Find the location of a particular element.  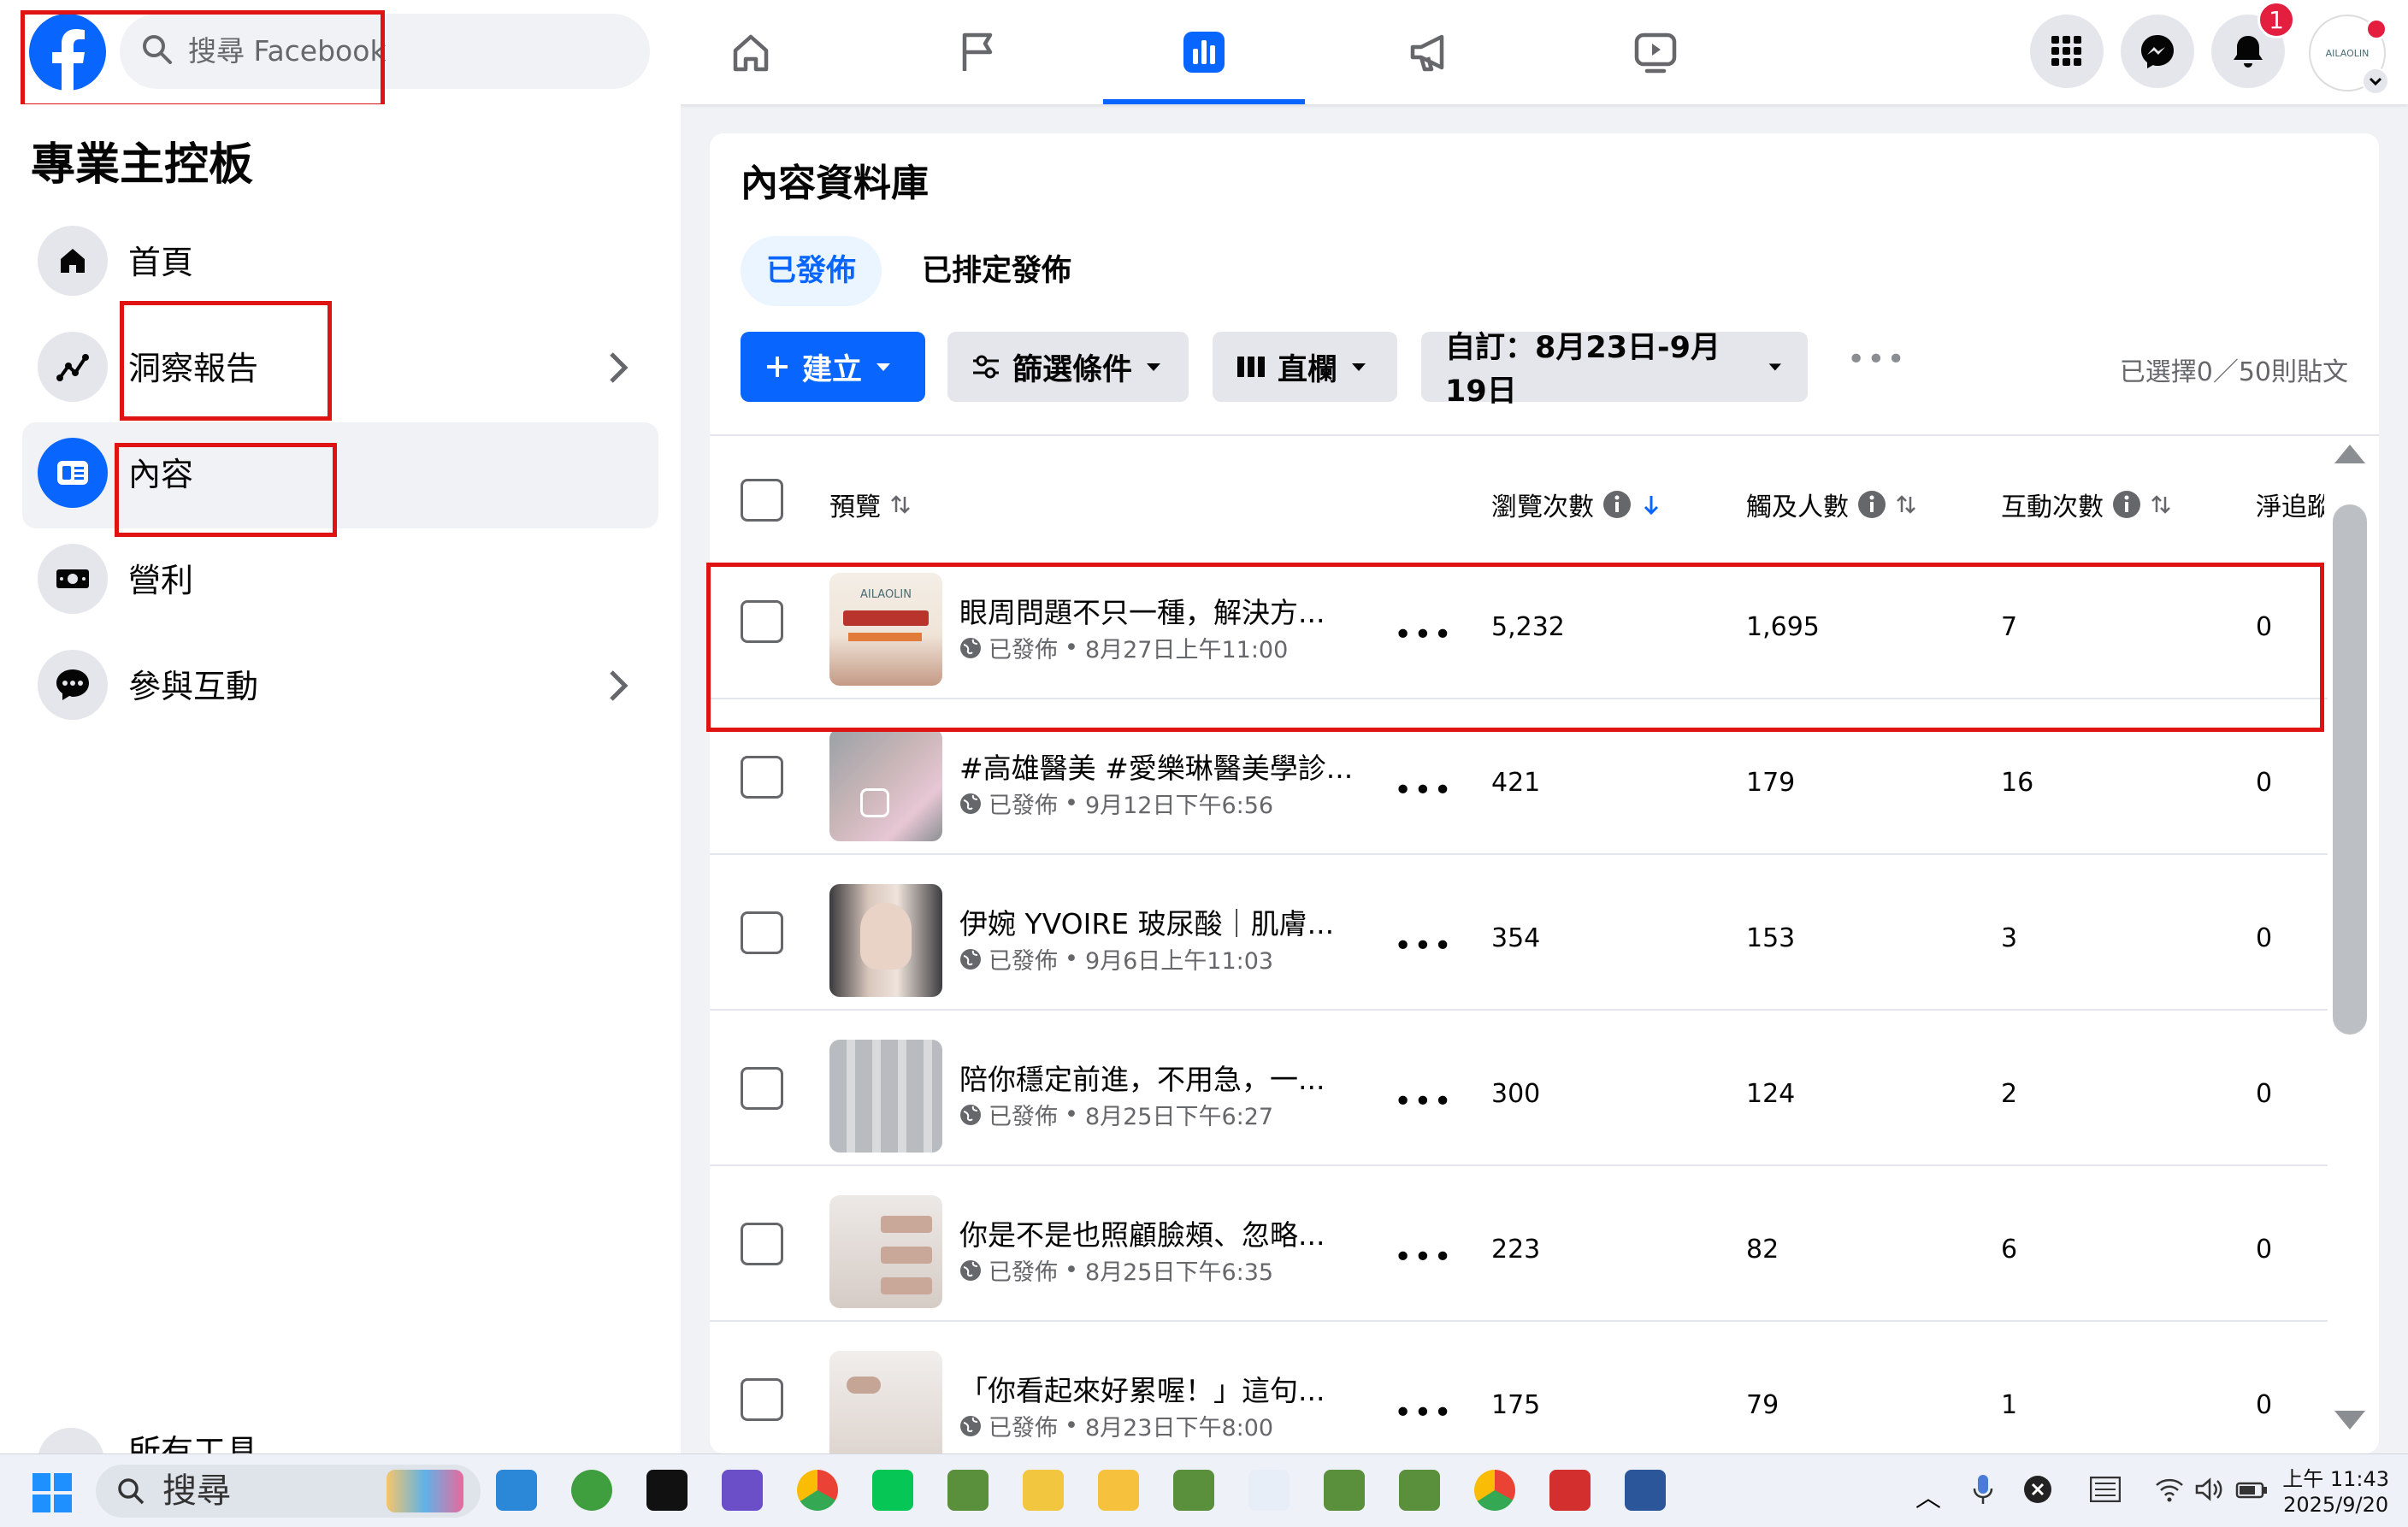

teams-app-icon is located at coordinates (742, 1490).